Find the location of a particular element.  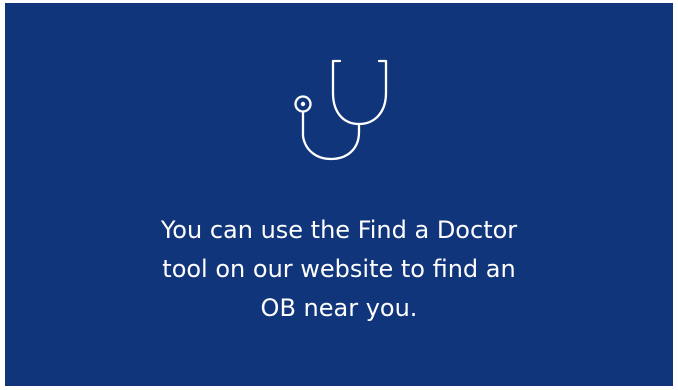

stethoscope-icon is located at coordinates (341, 110).